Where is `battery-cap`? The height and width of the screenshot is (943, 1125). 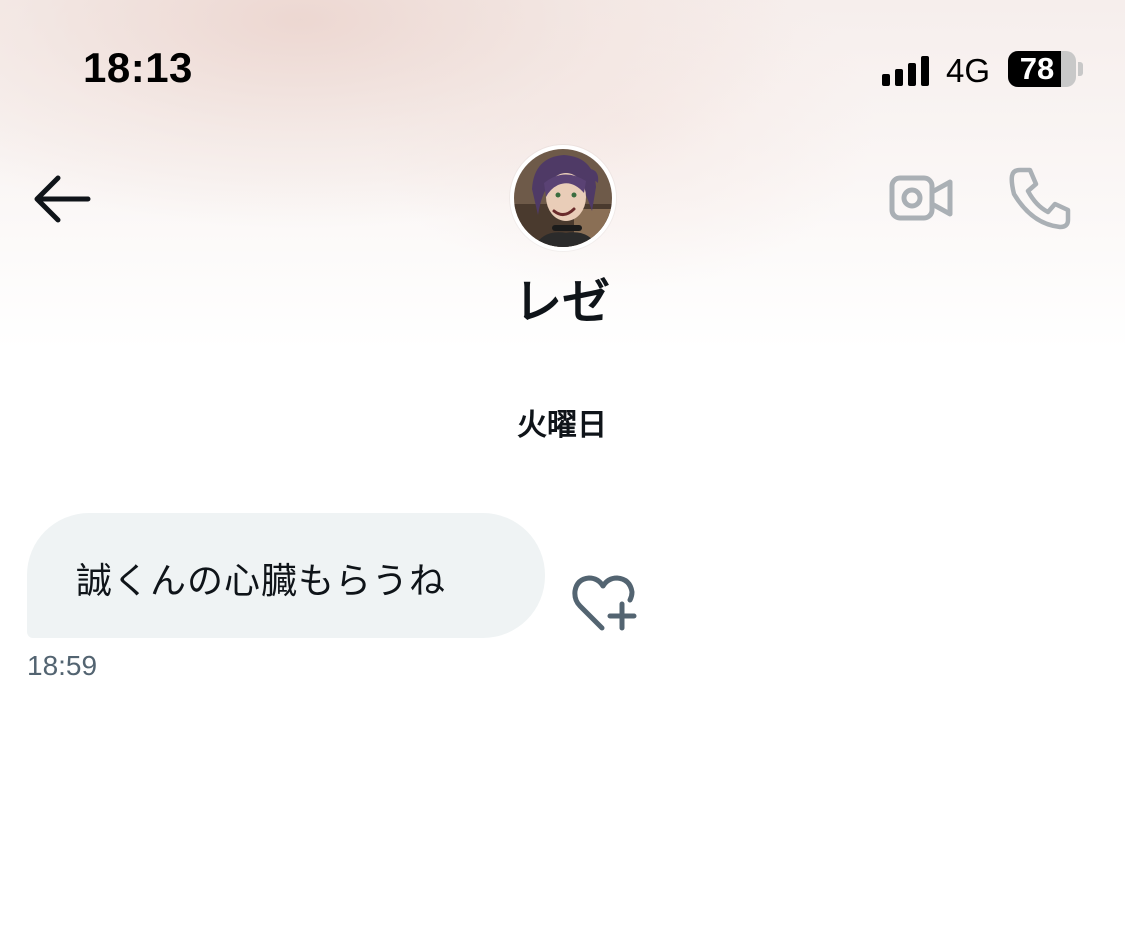
battery-cap is located at coordinates (1080, 69).